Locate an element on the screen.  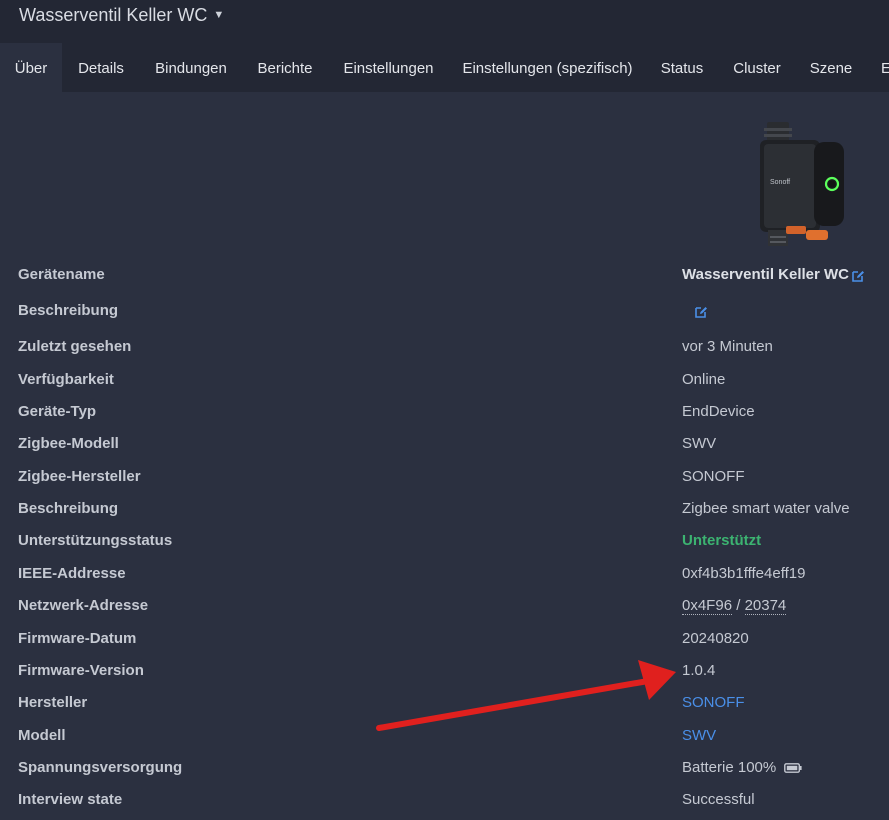
tab-more: E is located at coordinates (881, 67).